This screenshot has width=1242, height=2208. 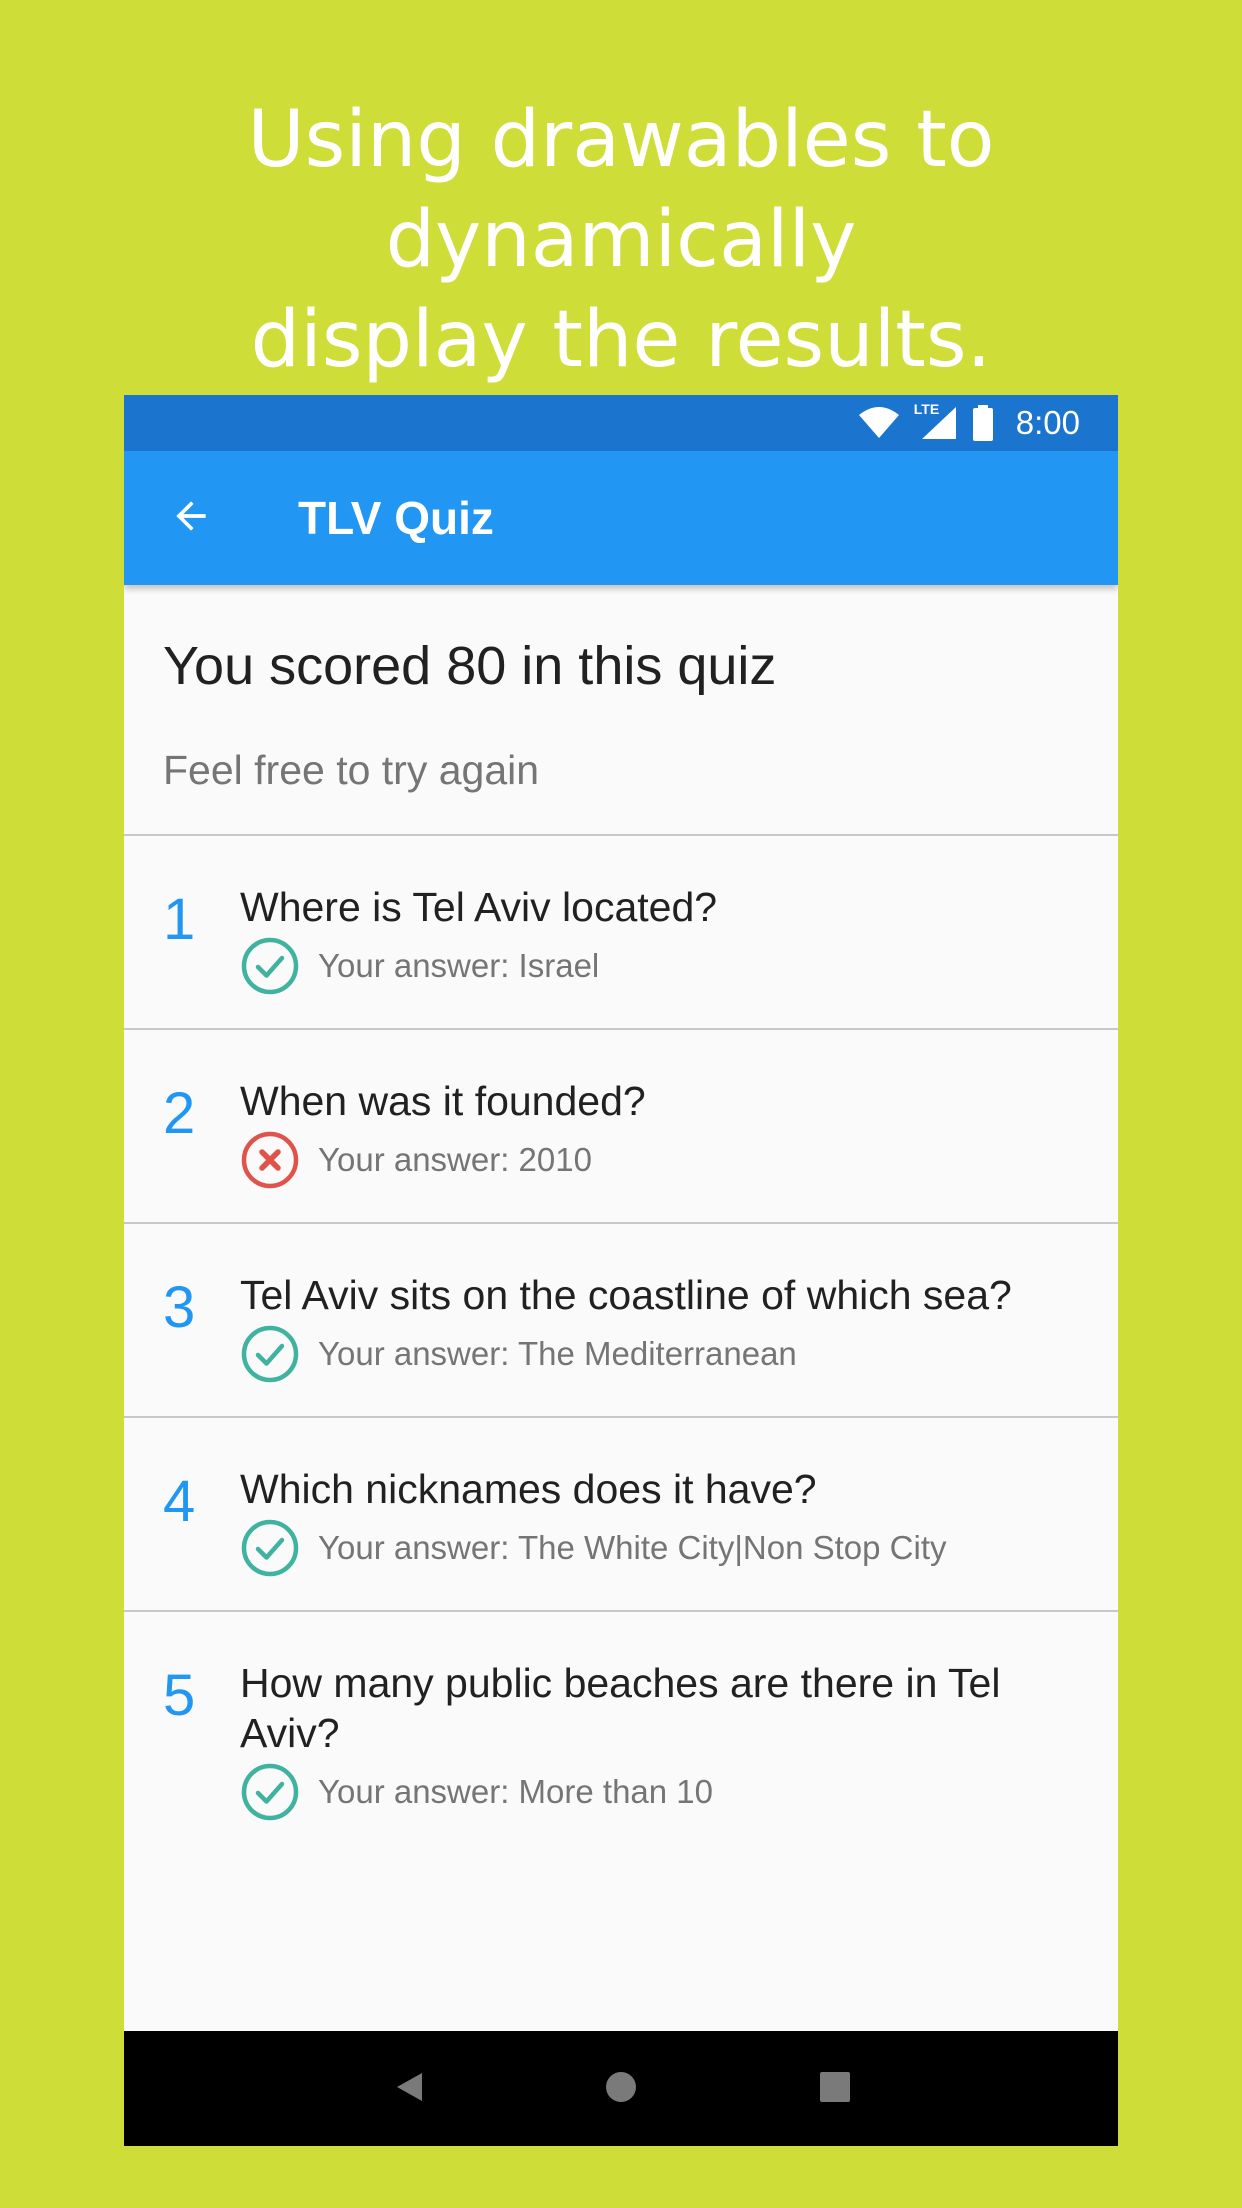 I want to click on home-circle-icon, so click(x=621, y=2089).